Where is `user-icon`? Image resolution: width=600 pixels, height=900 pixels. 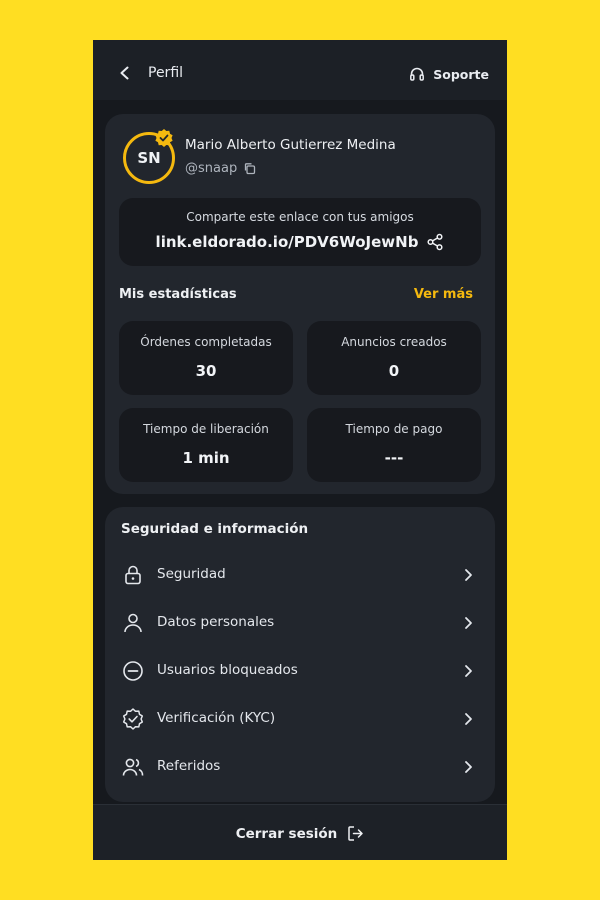 user-icon is located at coordinates (133, 623).